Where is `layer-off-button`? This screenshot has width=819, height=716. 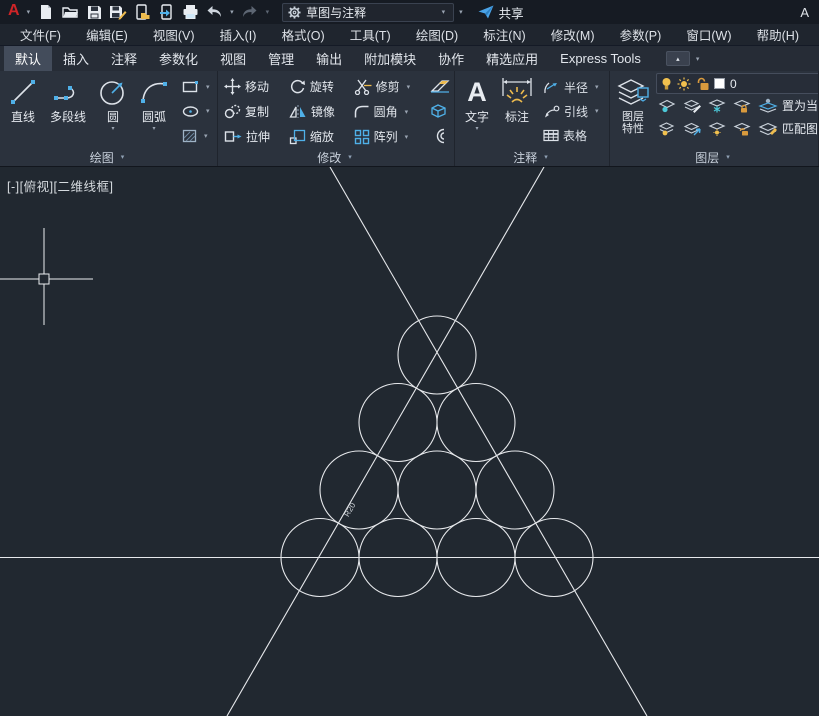
layer-off-button is located at coordinates (667, 105).